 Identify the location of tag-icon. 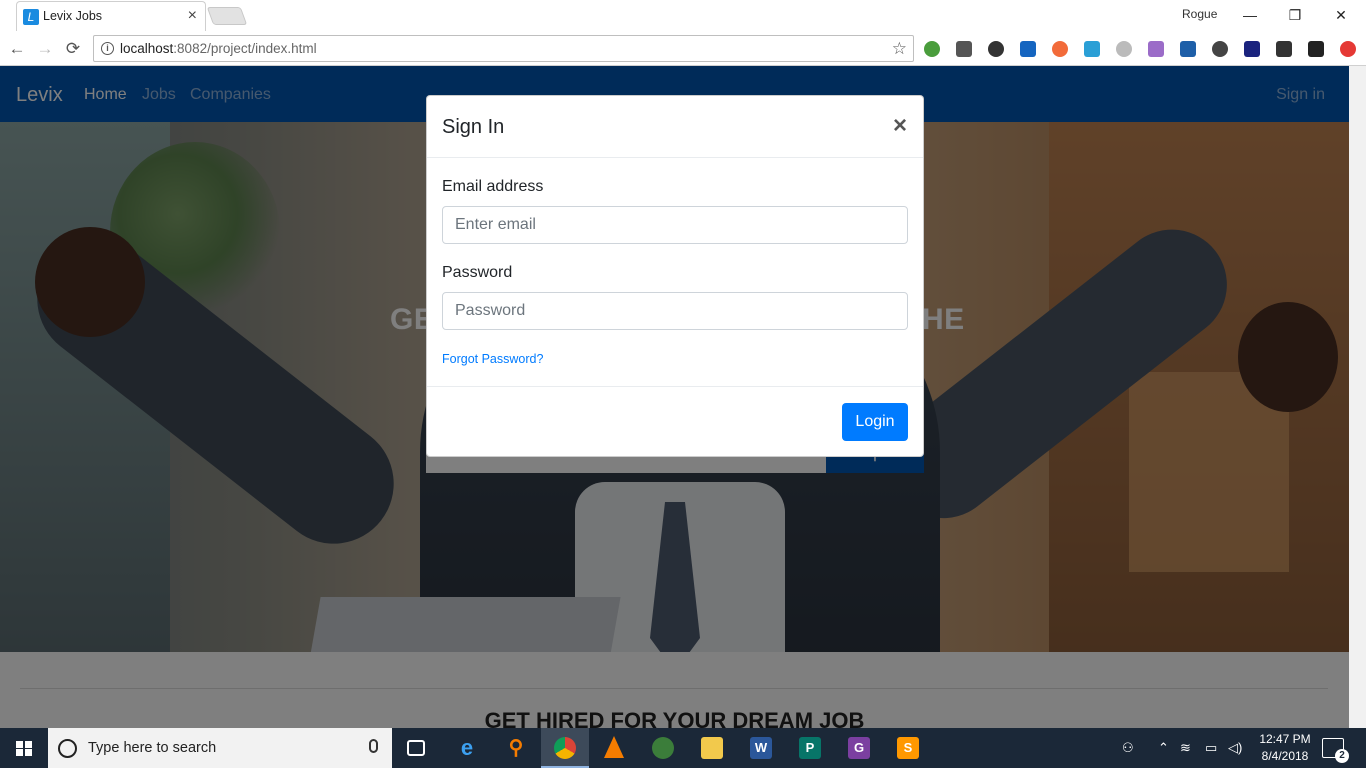
(1188, 49).